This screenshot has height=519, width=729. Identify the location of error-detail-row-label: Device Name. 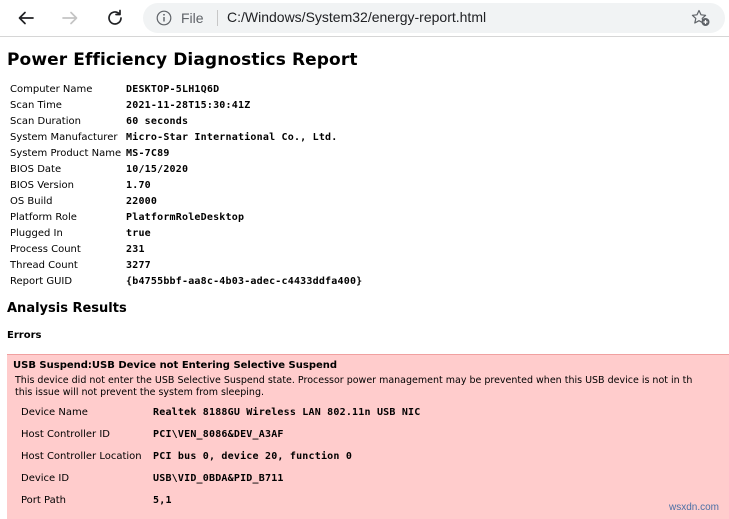
(54, 412).